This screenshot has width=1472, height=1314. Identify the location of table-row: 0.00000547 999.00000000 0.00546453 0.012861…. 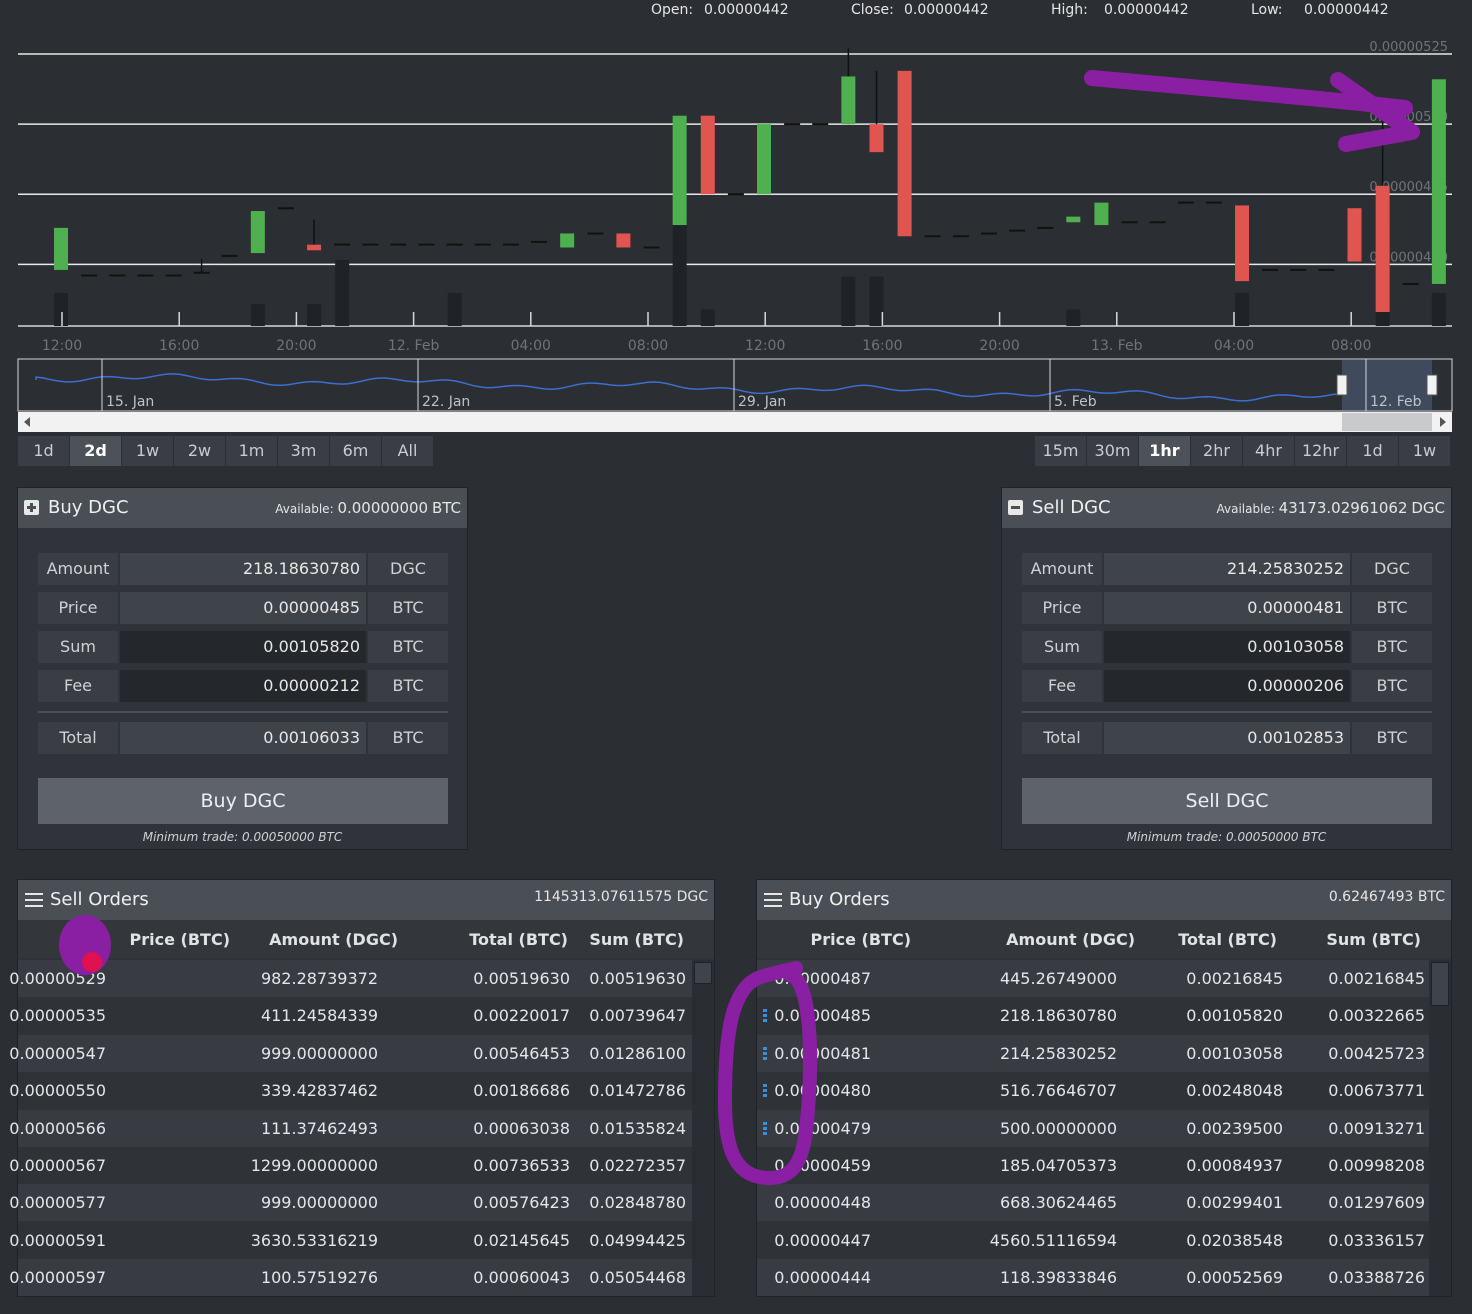
(350, 1053).